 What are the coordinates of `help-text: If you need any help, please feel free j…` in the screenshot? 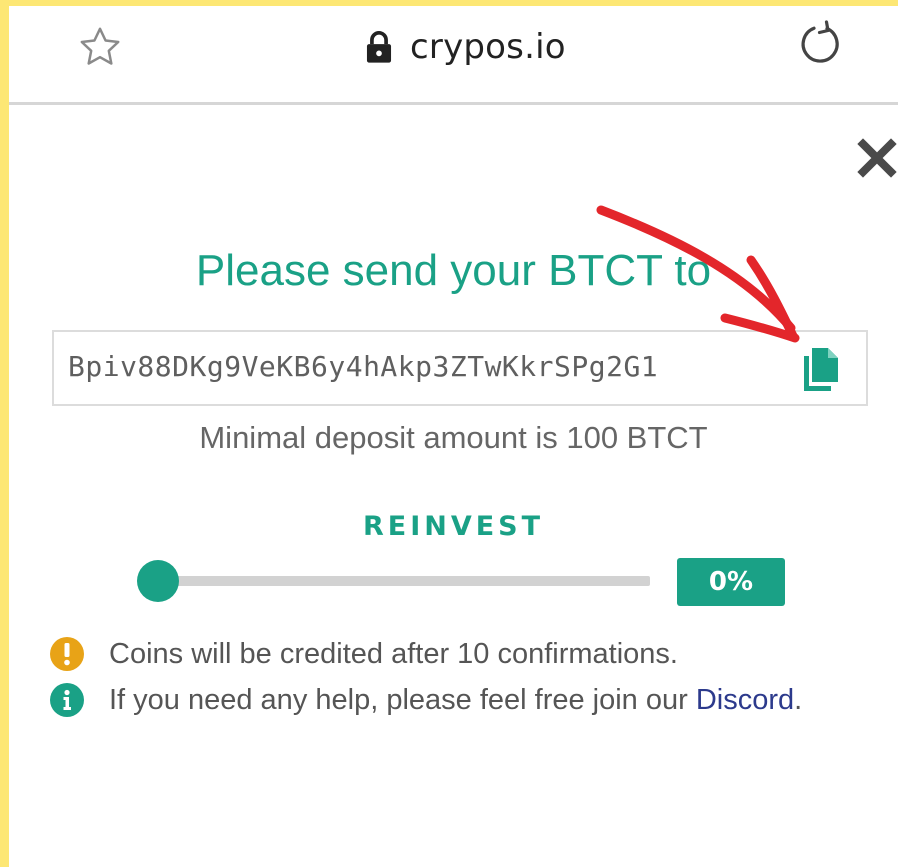 It's located at (455, 700).